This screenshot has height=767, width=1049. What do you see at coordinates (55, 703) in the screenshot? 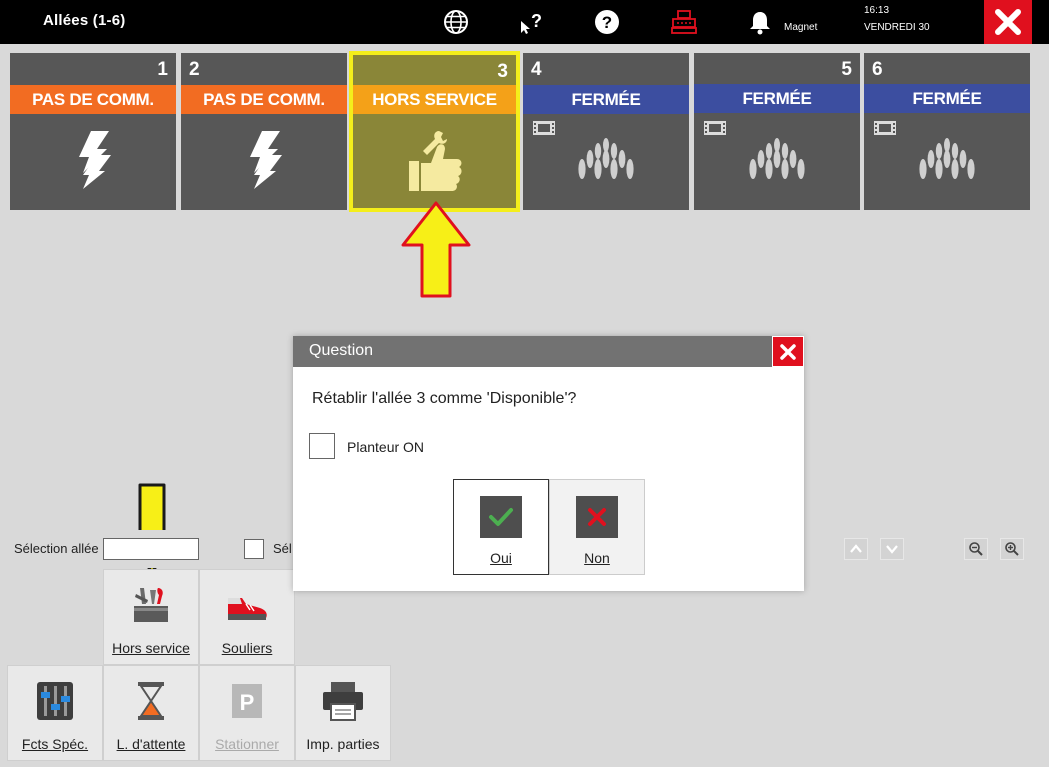
I see `sliders-icon` at bounding box center [55, 703].